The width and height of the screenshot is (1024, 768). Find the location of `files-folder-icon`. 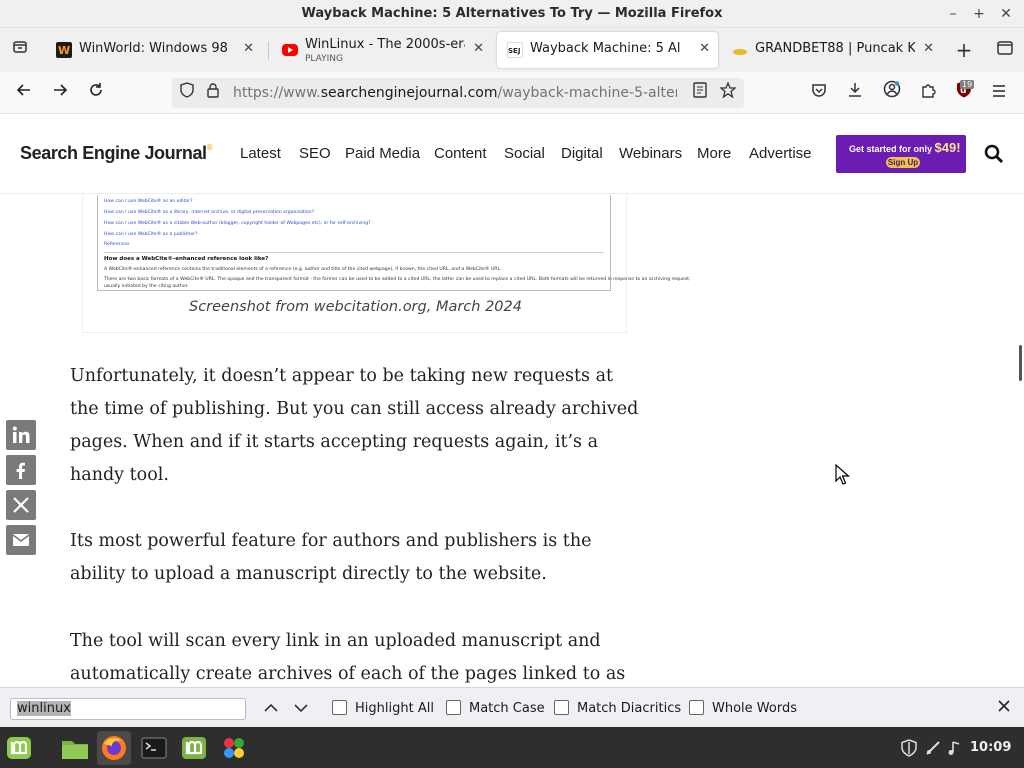

files-folder-icon is located at coordinates (75, 748).